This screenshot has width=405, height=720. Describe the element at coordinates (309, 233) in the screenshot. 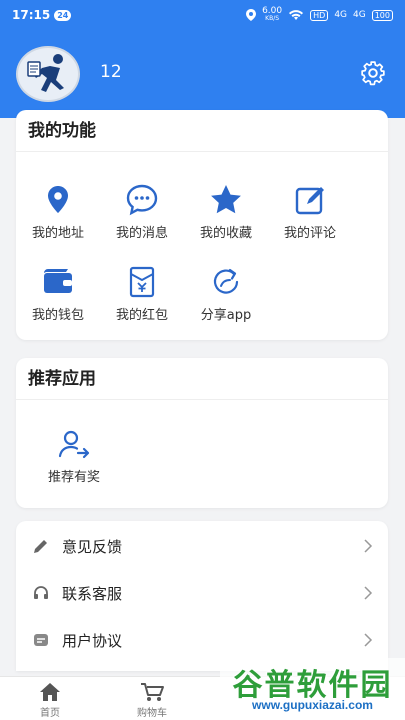

I see `my-comments-label: 我的评论` at that location.